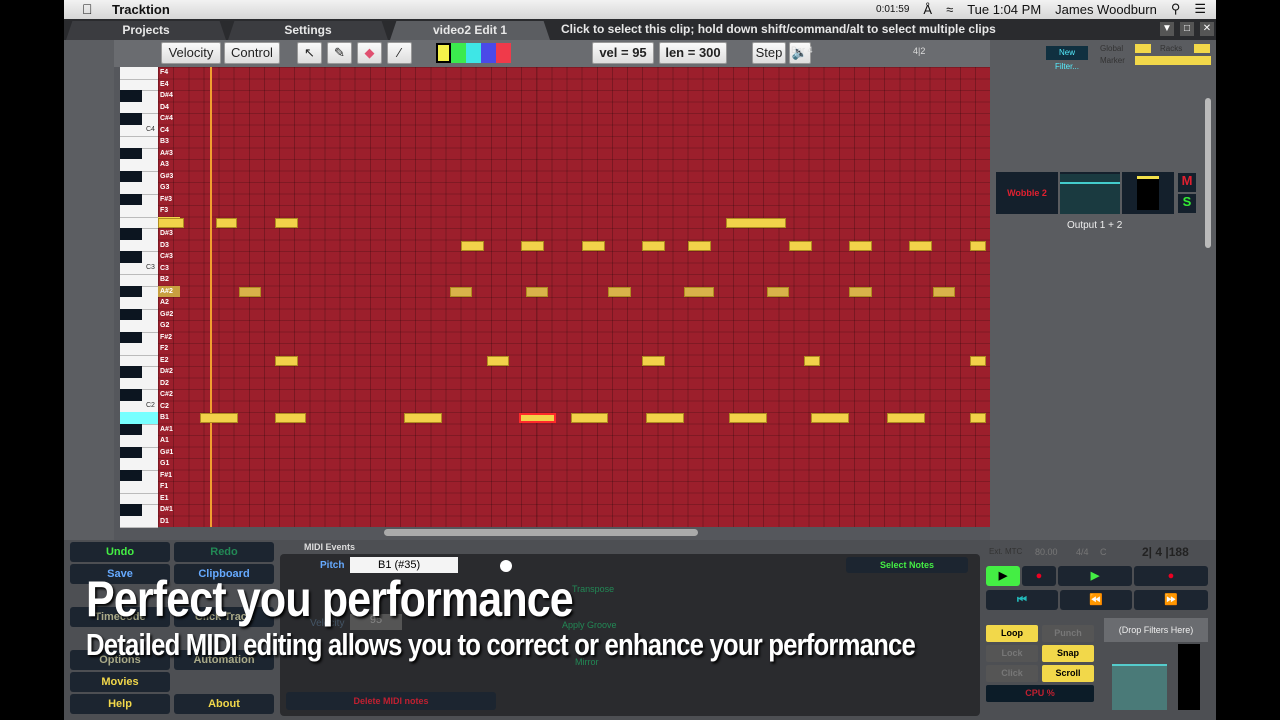 The image size is (1280, 720). Describe the element at coordinates (1068, 653) in the screenshot. I see `snap-toggle: Snap` at that location.